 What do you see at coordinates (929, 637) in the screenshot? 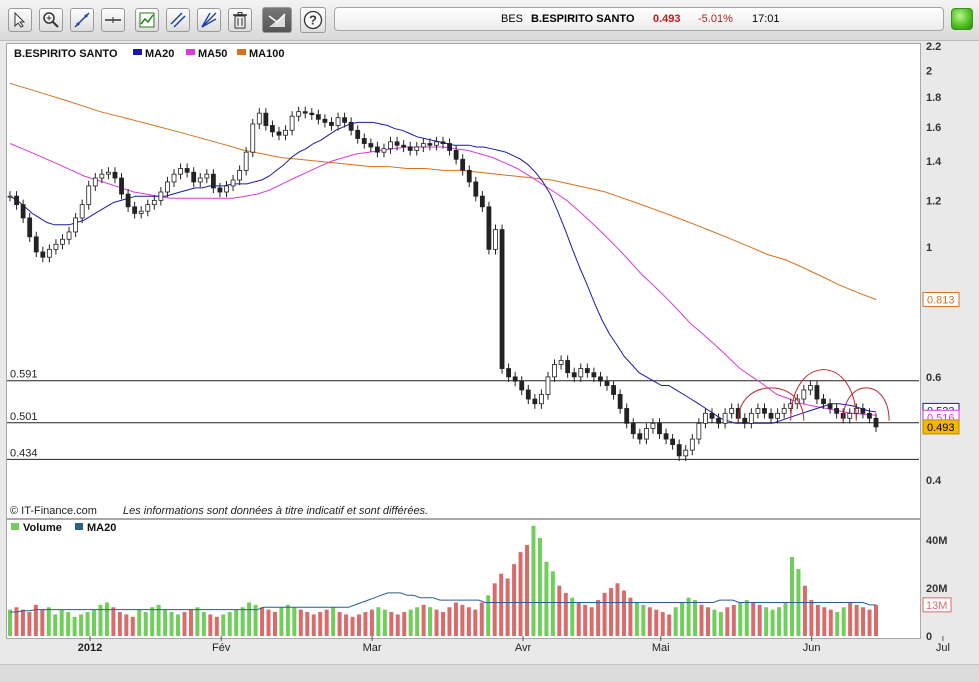
I see `volume-y-tick: 0` at bounding box center [929, 637].